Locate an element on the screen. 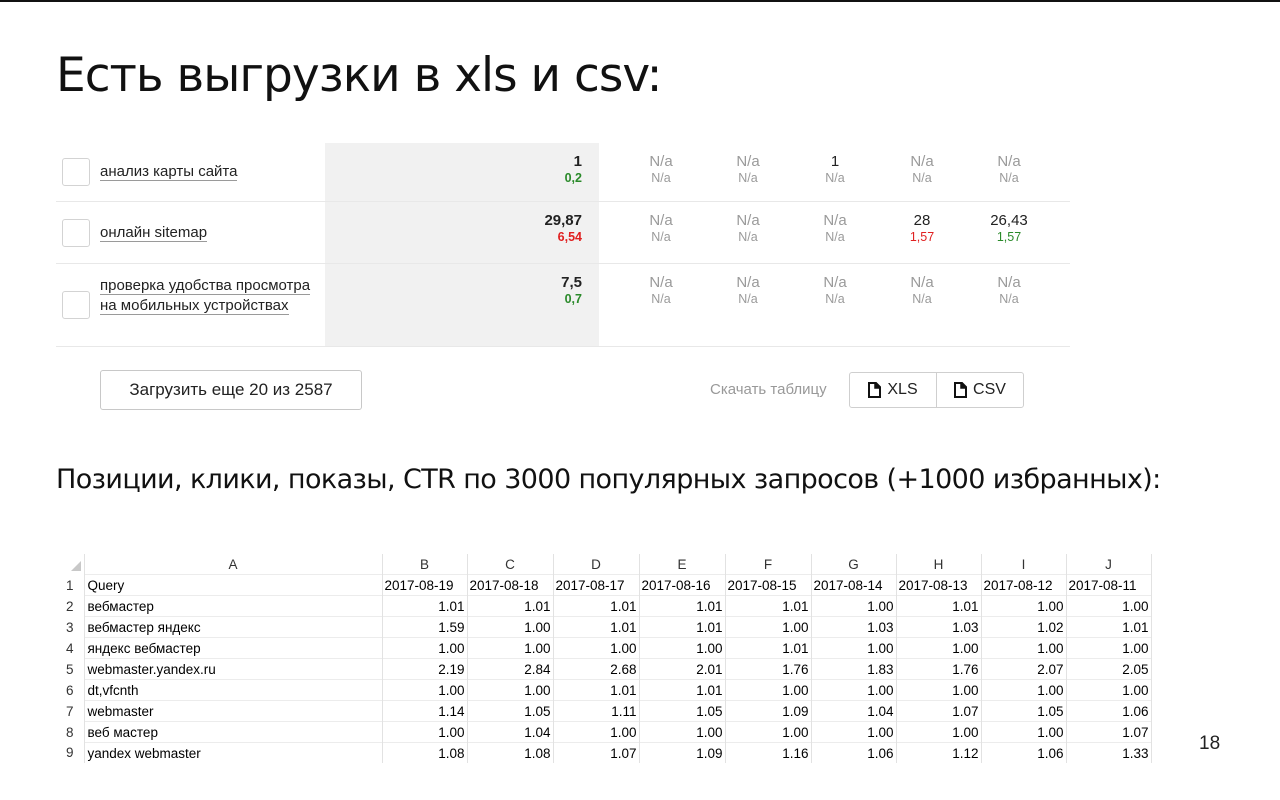  row-number: 8 is located at coordinates (70, 732).